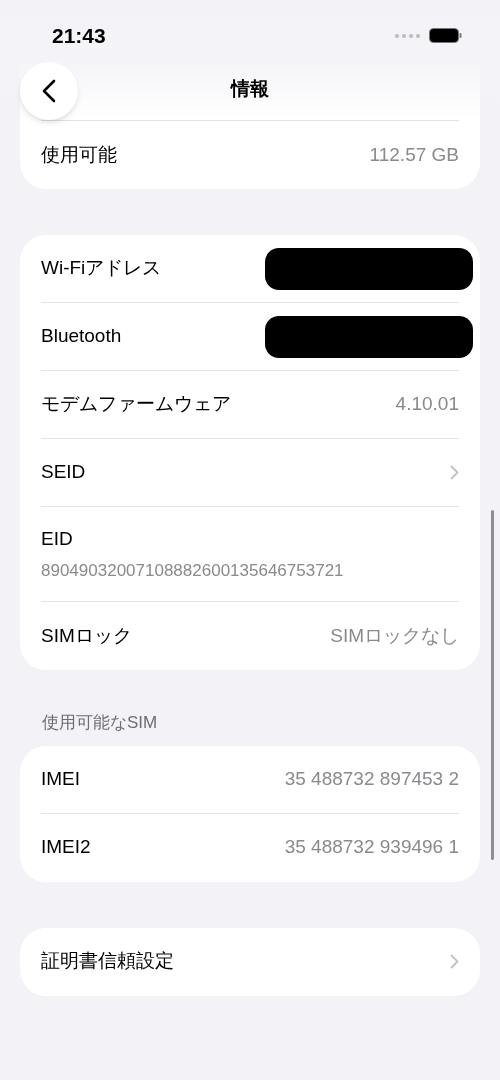 The height and width of the screenshot is (1080, 500). What do you see at coordinates (250, 961) in the screenshot?
I see `settings-row: 証明書信頼設定` at bounding box center [250, 961].